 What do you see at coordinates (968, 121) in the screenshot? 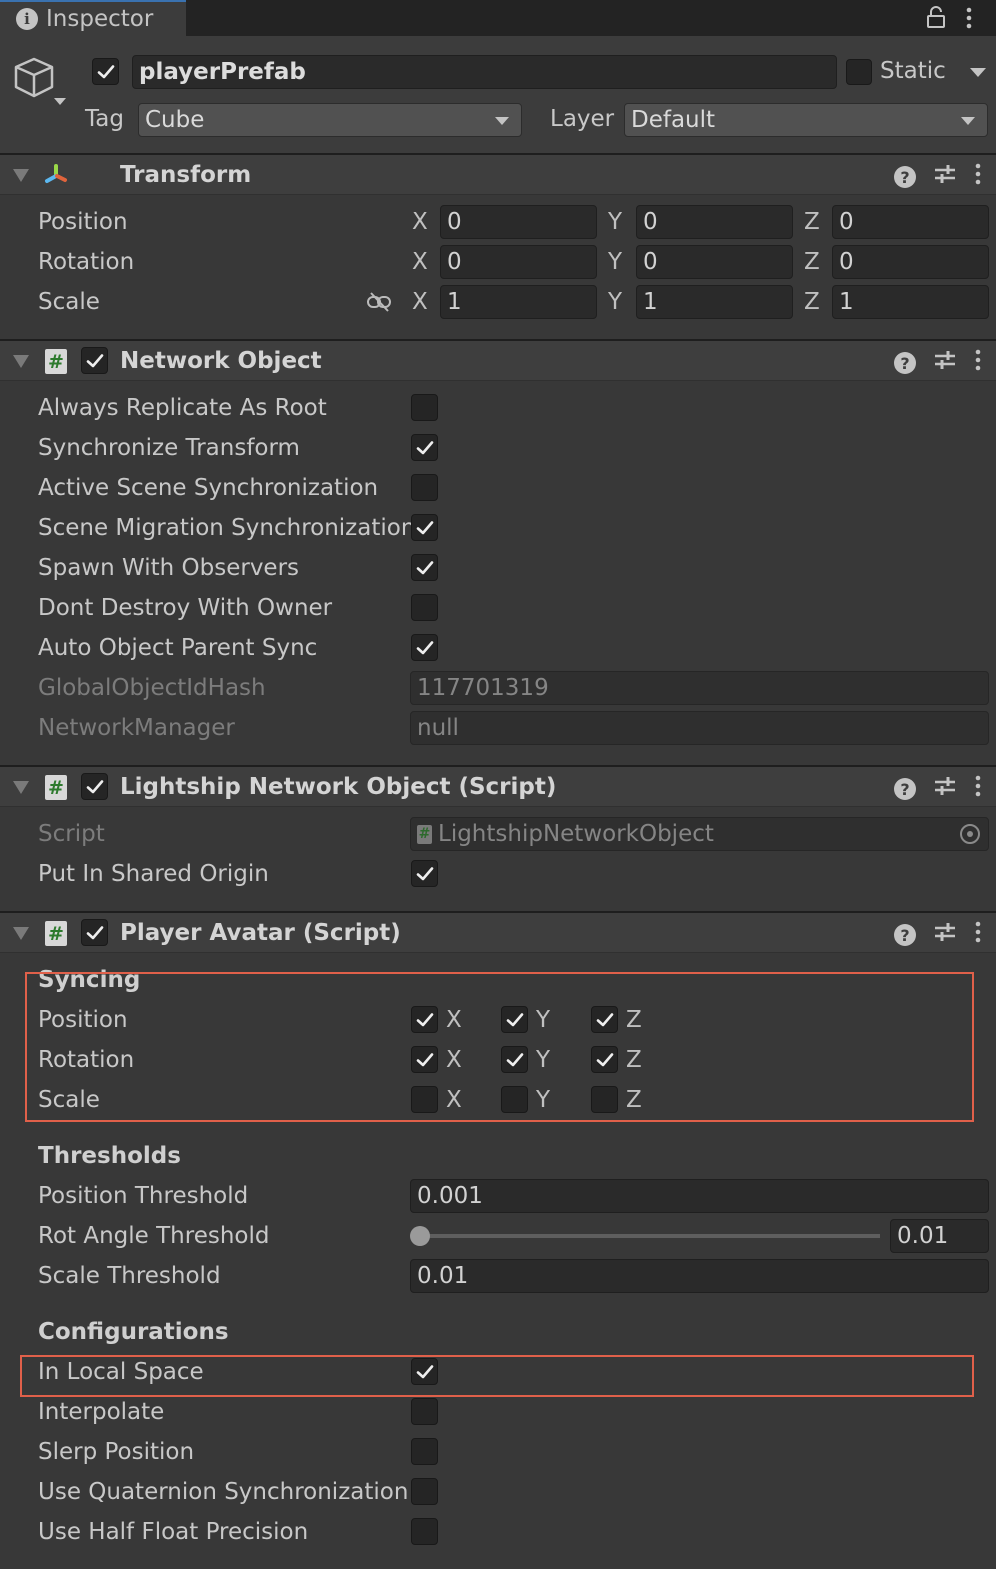
I see `chevron-down-icon` at bounding box center [968, 121].